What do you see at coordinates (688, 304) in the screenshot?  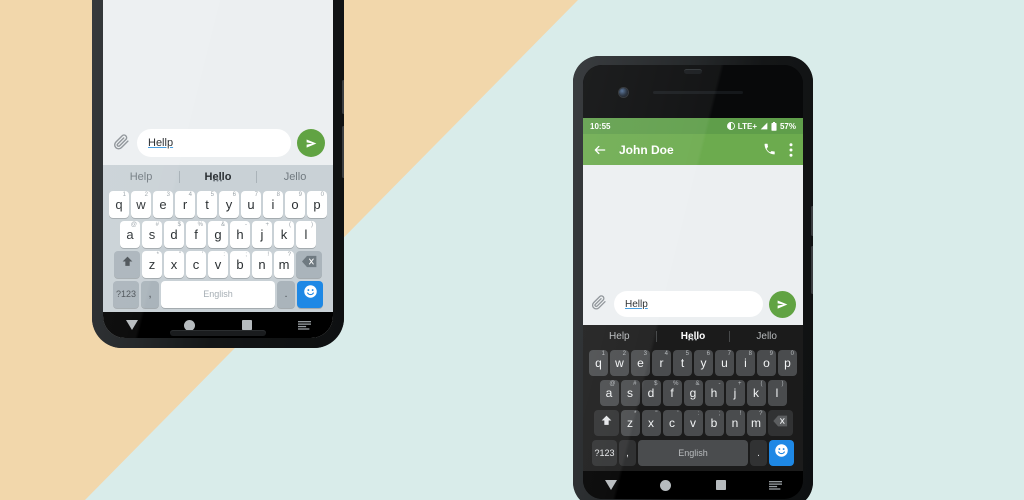 I see `right-message-input: Hellp` at bounding box center [688, 304].